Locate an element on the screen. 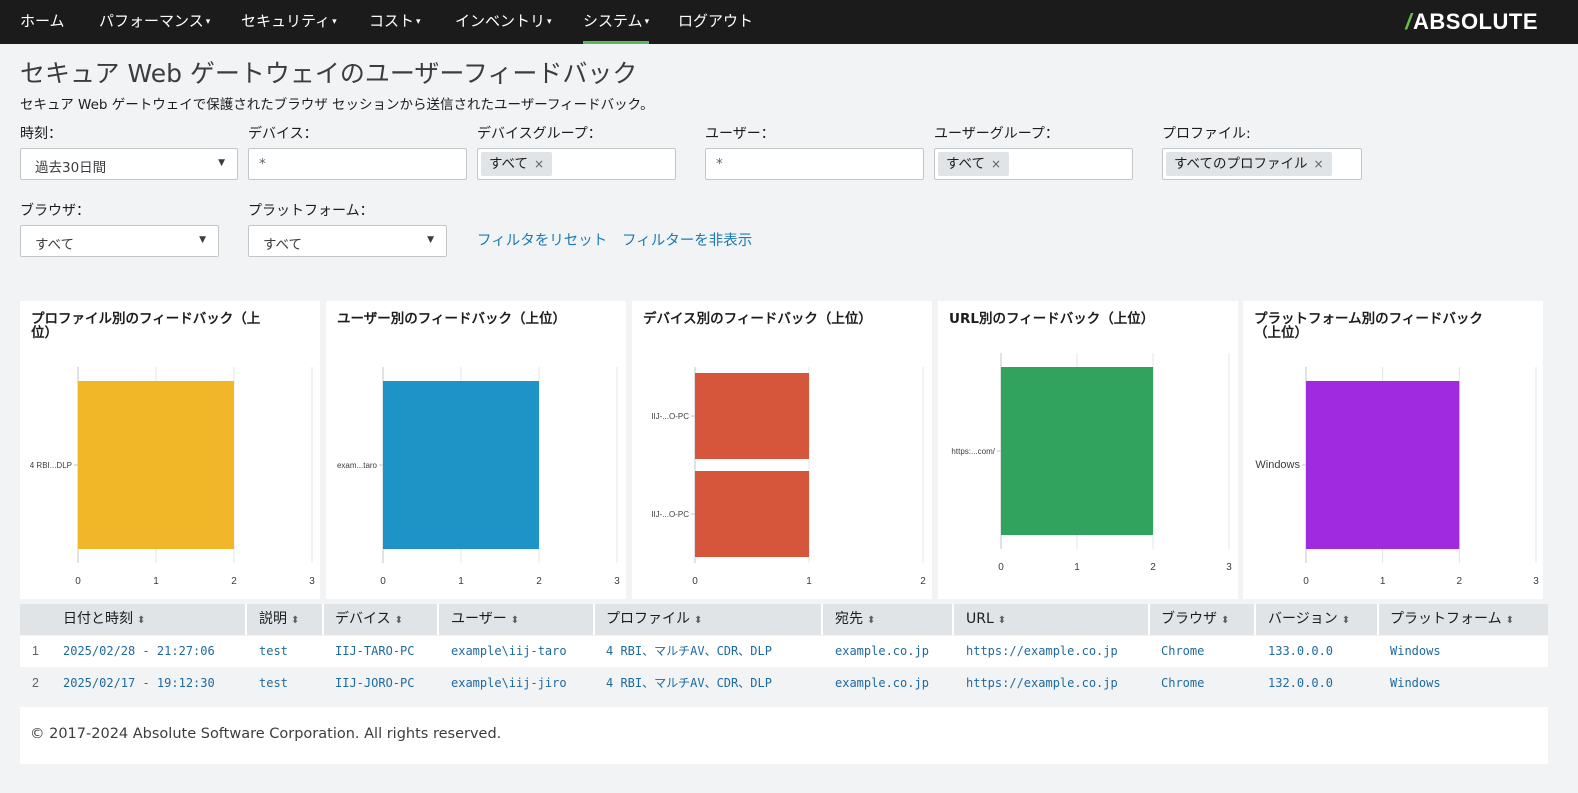 This screenshot has width=1578, height=793. nav-cost: コスト ▾ is located at coordinates (395, 22).